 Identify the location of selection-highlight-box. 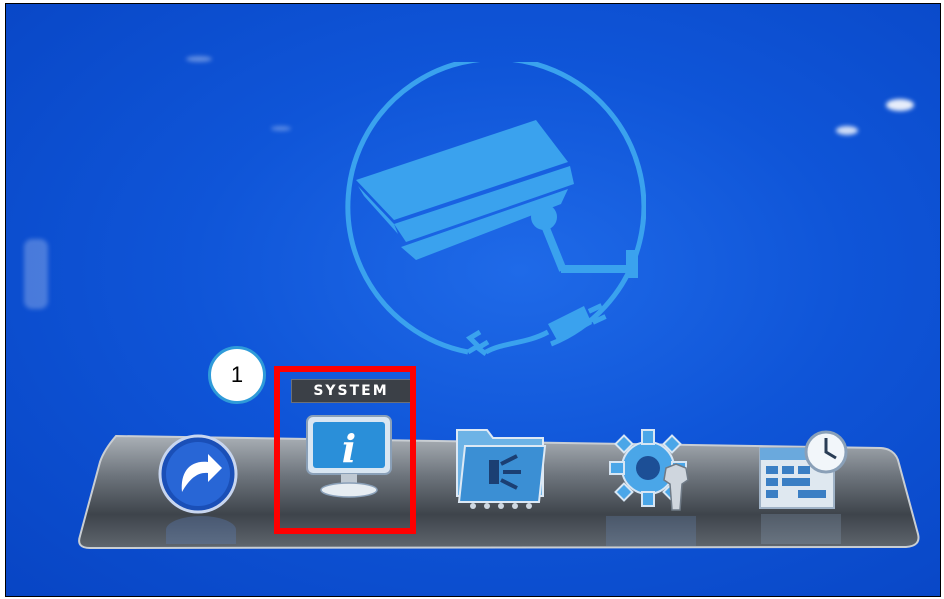
(345, 450).